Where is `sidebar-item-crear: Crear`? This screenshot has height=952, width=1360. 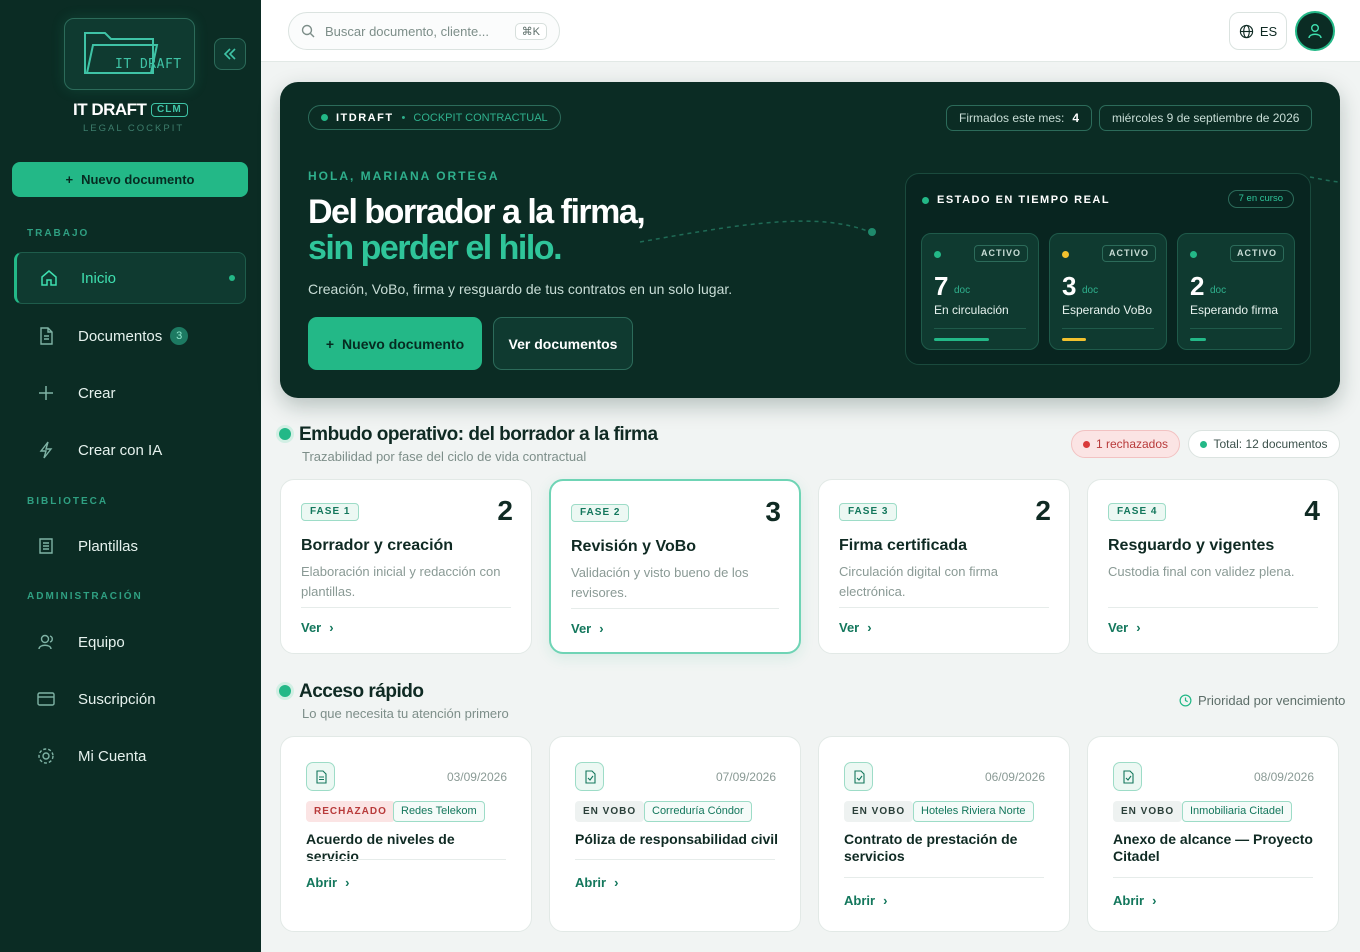
sidebar-item-crear: Crear is located at coordinates (130, 393).